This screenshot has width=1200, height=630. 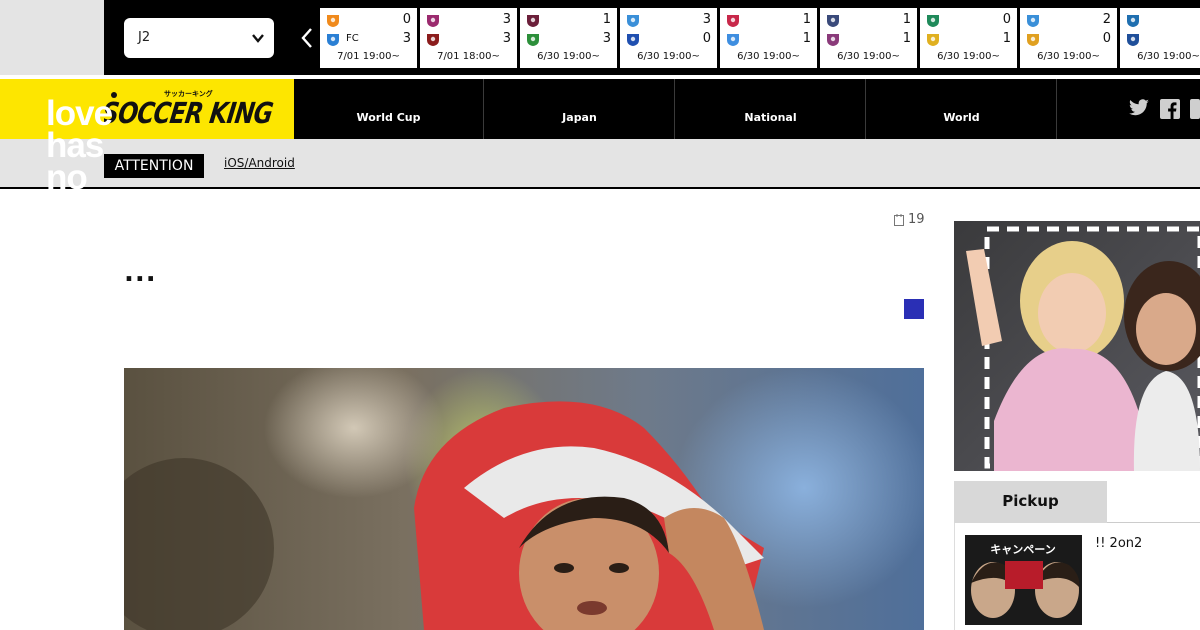 What do you see at coordinates (468, 56) in the screenshot?
I see `match-time: 7/01 18:00~` at bounding box center [468, 56].